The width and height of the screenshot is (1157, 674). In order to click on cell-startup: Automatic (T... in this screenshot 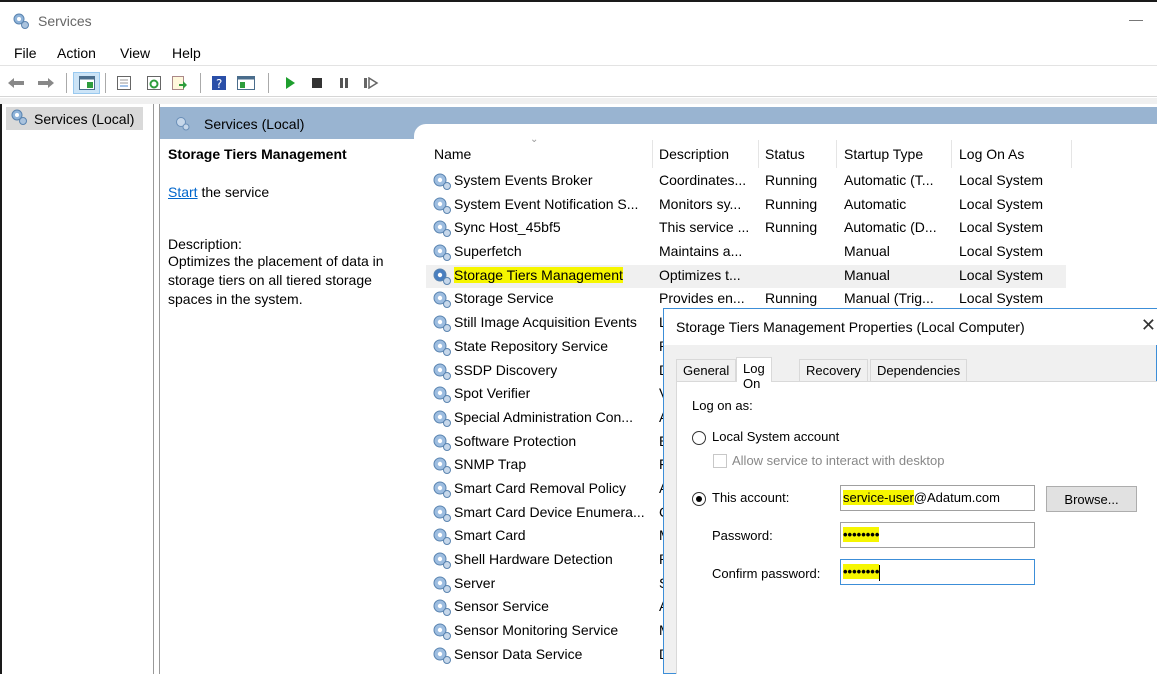, I will do `click(889, 180)`.